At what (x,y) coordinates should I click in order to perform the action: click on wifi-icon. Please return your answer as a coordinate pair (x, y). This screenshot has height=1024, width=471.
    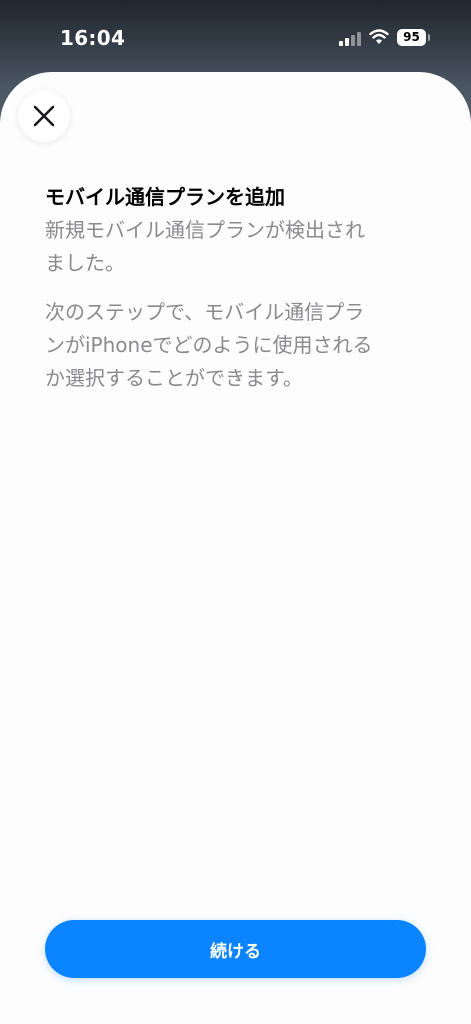
    Looking at the image, I should click on (379, 37).